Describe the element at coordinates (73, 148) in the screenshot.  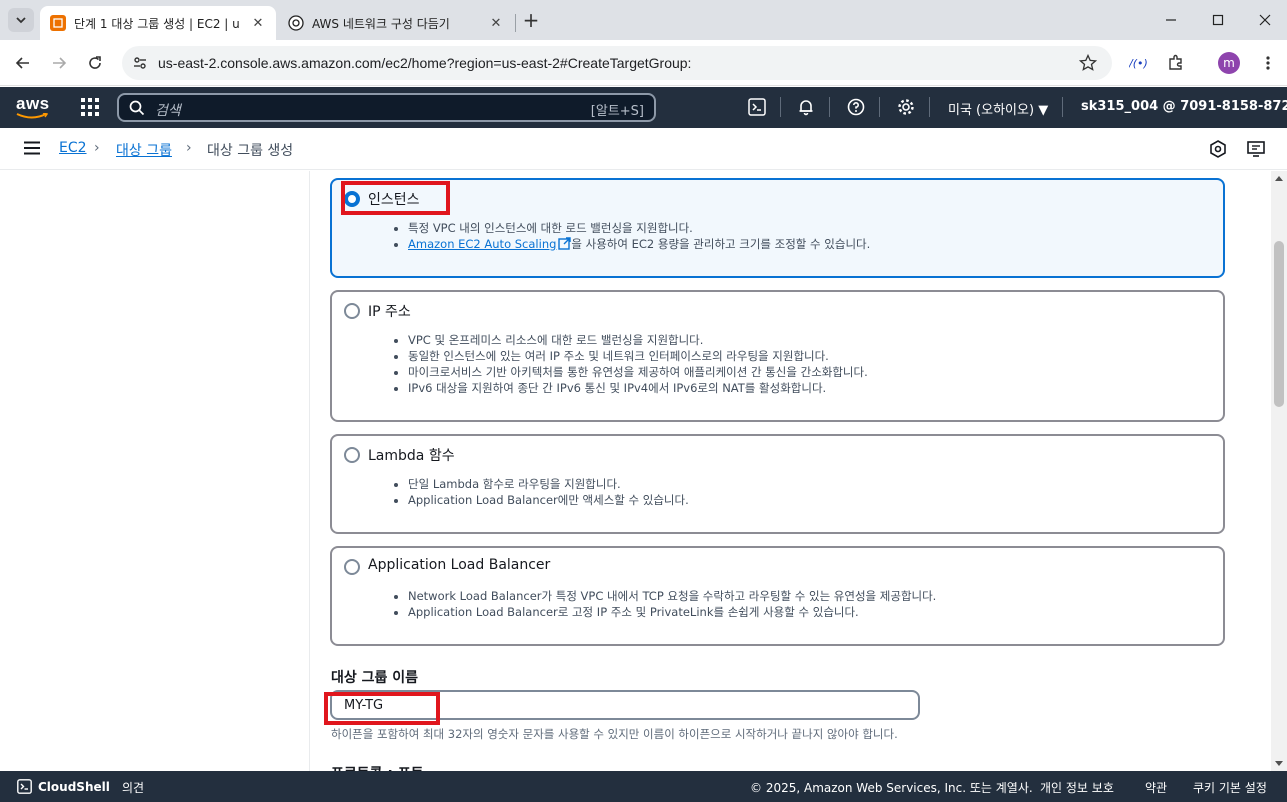
I see `breadcrumb-ec2: EC2` at that location.